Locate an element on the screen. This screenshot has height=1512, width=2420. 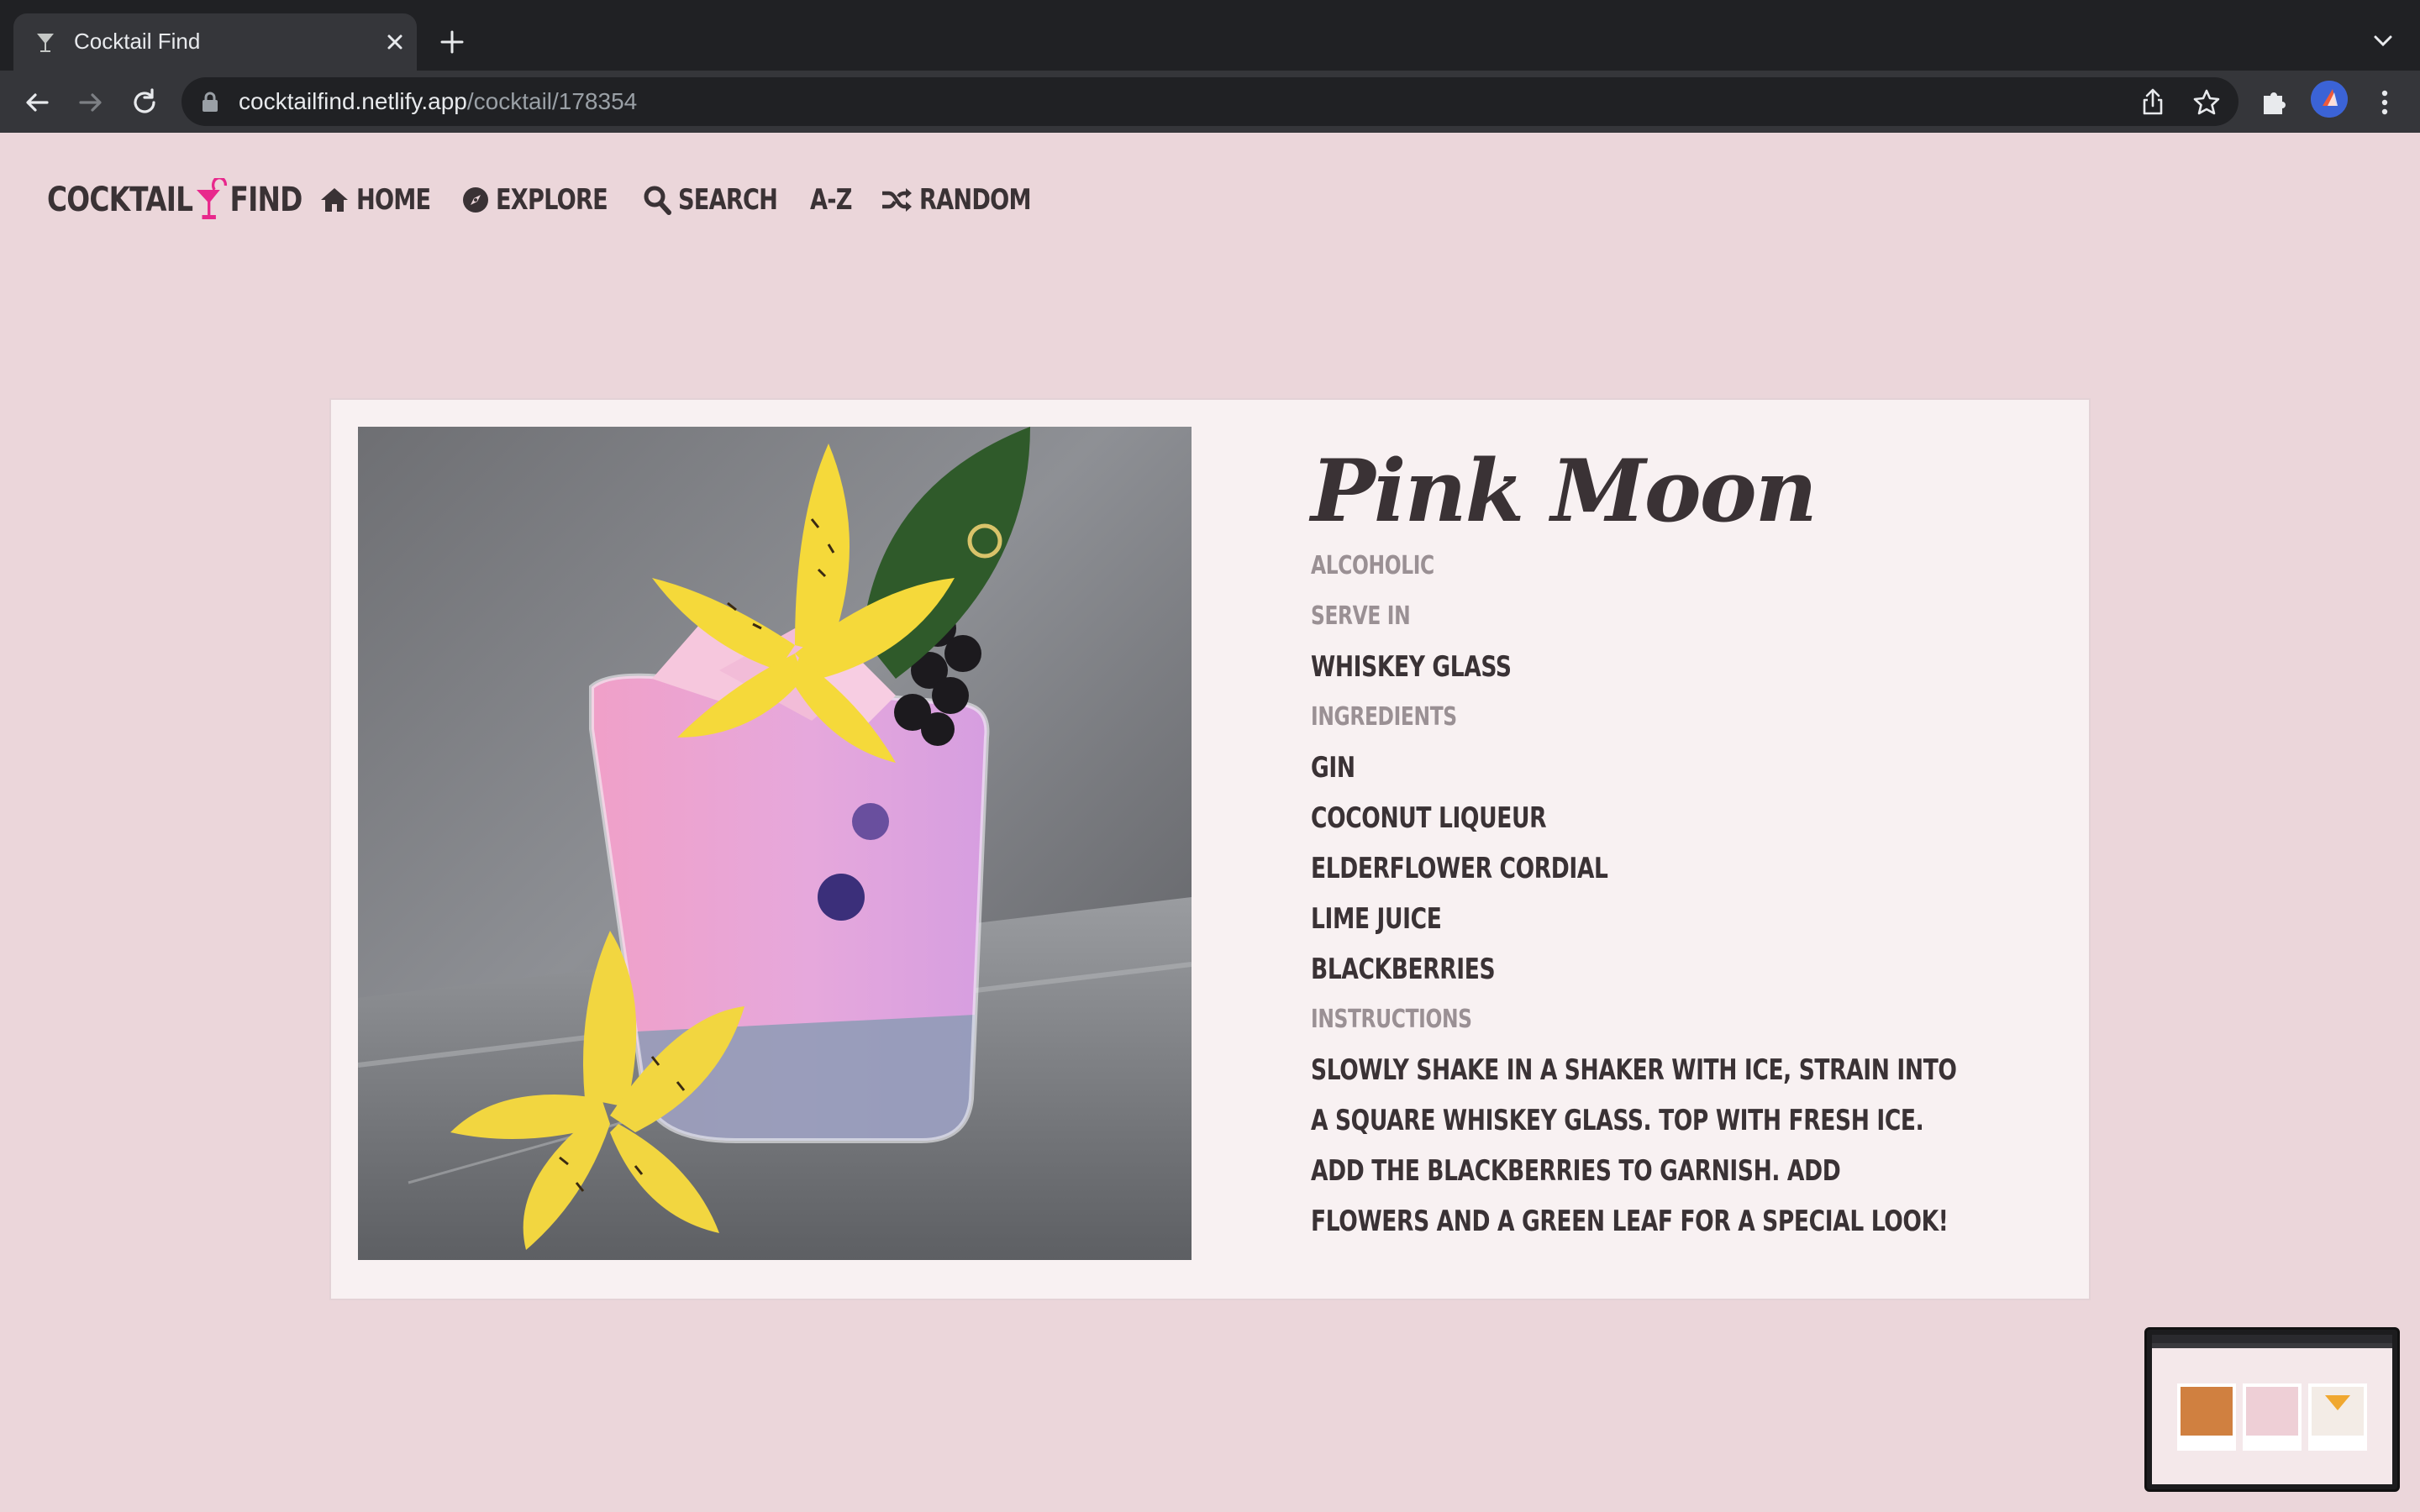
nav-explore: EXPLORE is located at coordinates (538, 200).